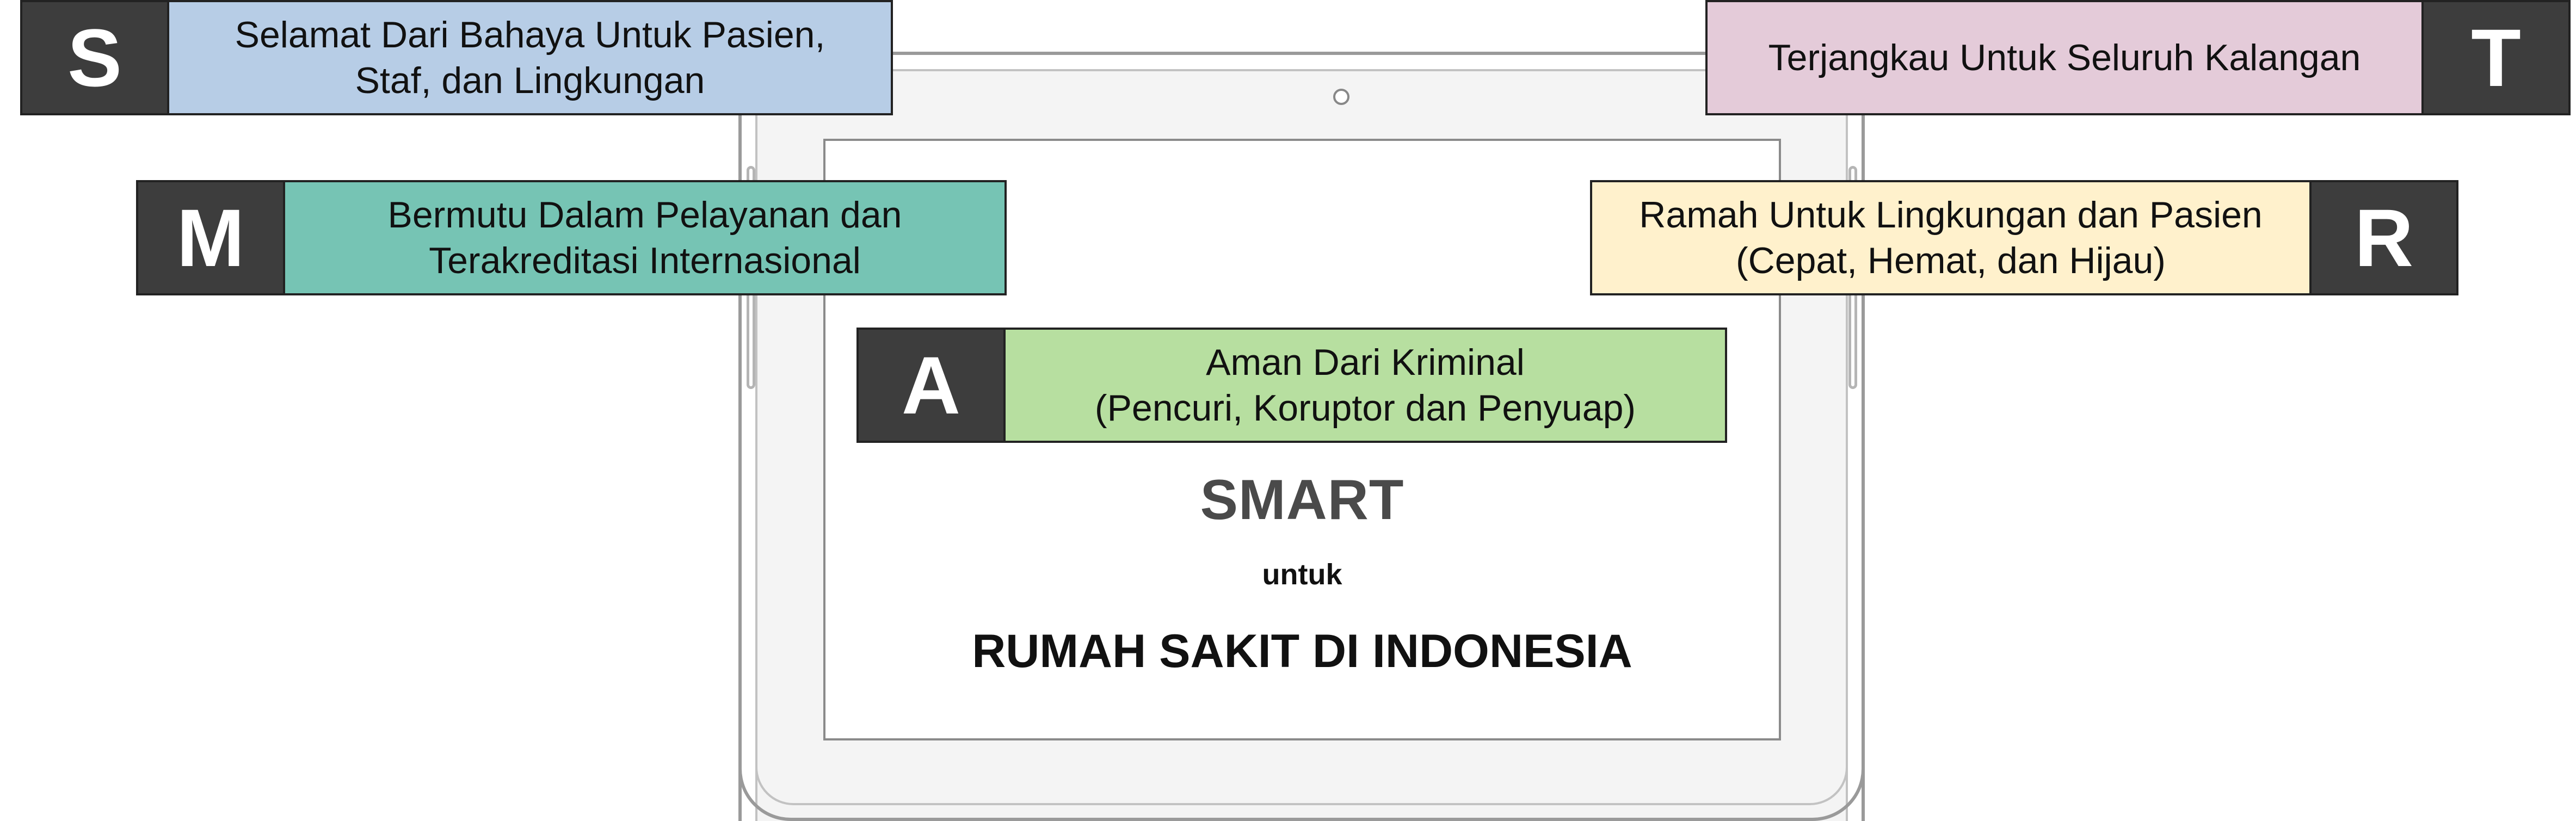 Image resolution: width=2576 pixels, height=821 pixels. I want to click on smart-item-t: Terjangkau Untuk Seluruh Kalangan T, so click(2138, 57).